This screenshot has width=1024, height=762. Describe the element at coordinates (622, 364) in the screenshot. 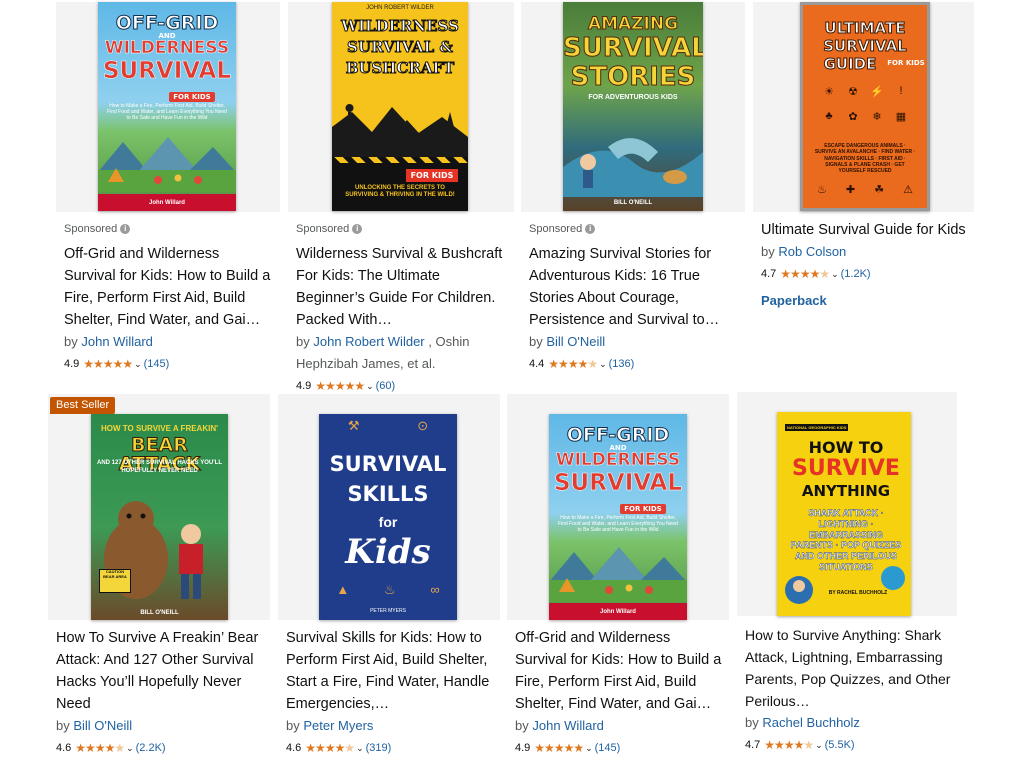

I see `review-count-link: (136)` at that location.